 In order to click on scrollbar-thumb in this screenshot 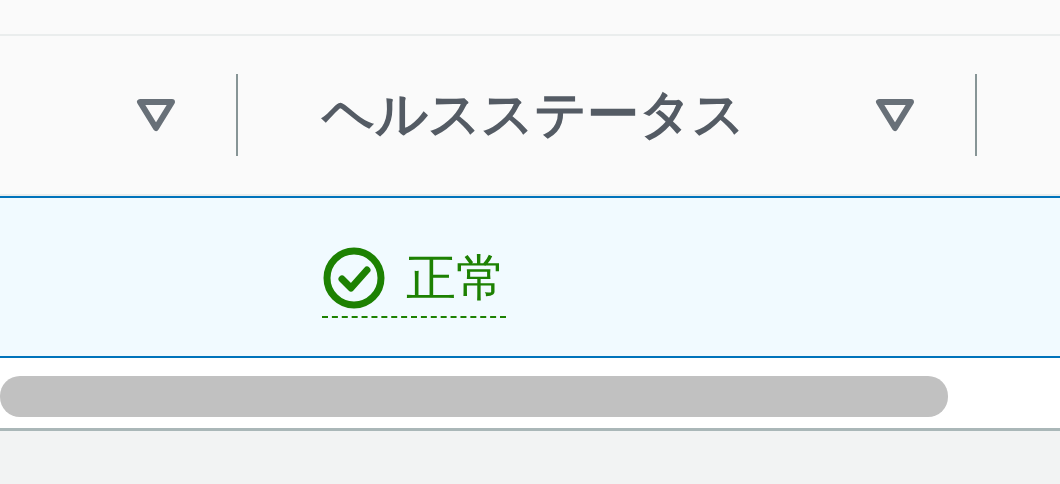, I will do `click(474, 396)`.